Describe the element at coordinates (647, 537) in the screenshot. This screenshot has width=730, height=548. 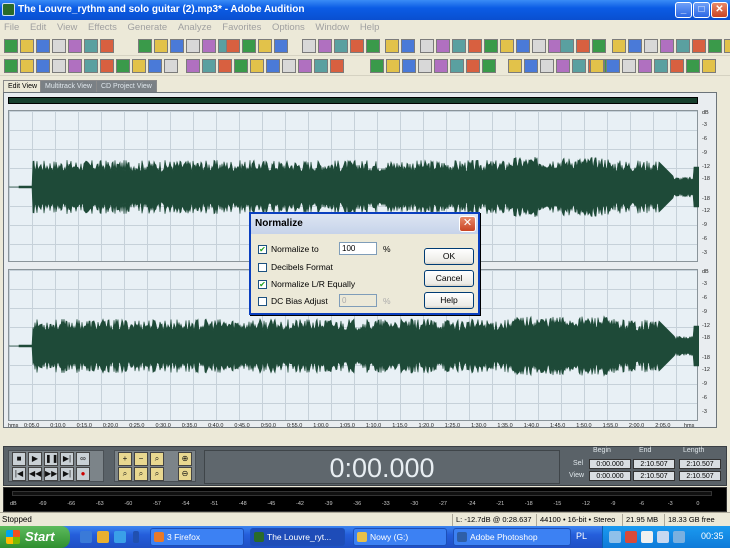
I see `tray-icon-device` at that location.